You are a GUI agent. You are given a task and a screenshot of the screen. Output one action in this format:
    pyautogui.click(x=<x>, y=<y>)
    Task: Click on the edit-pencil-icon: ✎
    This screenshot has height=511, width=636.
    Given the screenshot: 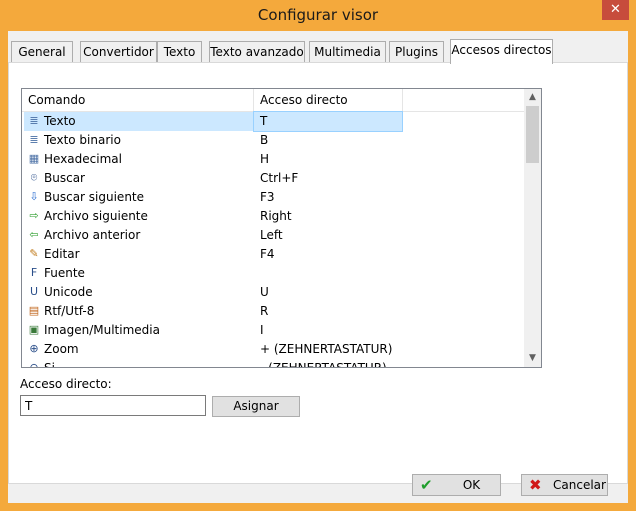 What is the action you would take?
    pyautogui.click(x=34, y=253)
    